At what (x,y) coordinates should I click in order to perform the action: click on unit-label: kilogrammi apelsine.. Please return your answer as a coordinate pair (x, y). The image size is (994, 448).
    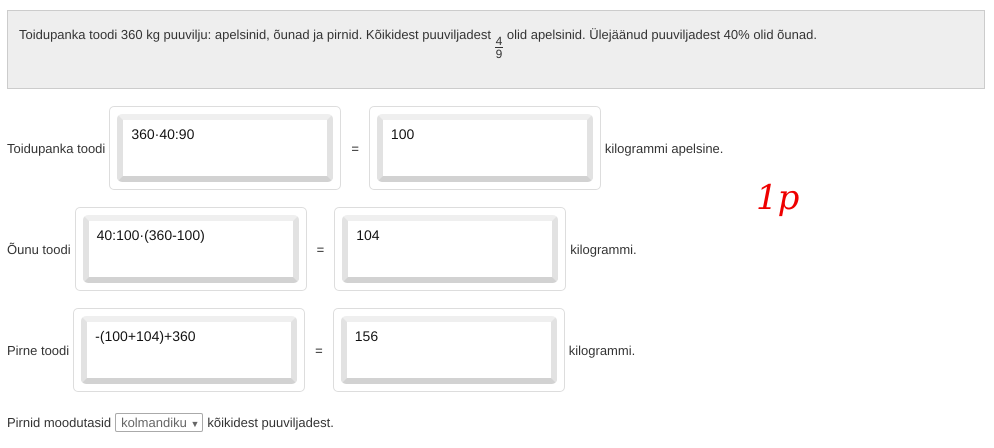
    Looking at the image, I should click on (664, 148).